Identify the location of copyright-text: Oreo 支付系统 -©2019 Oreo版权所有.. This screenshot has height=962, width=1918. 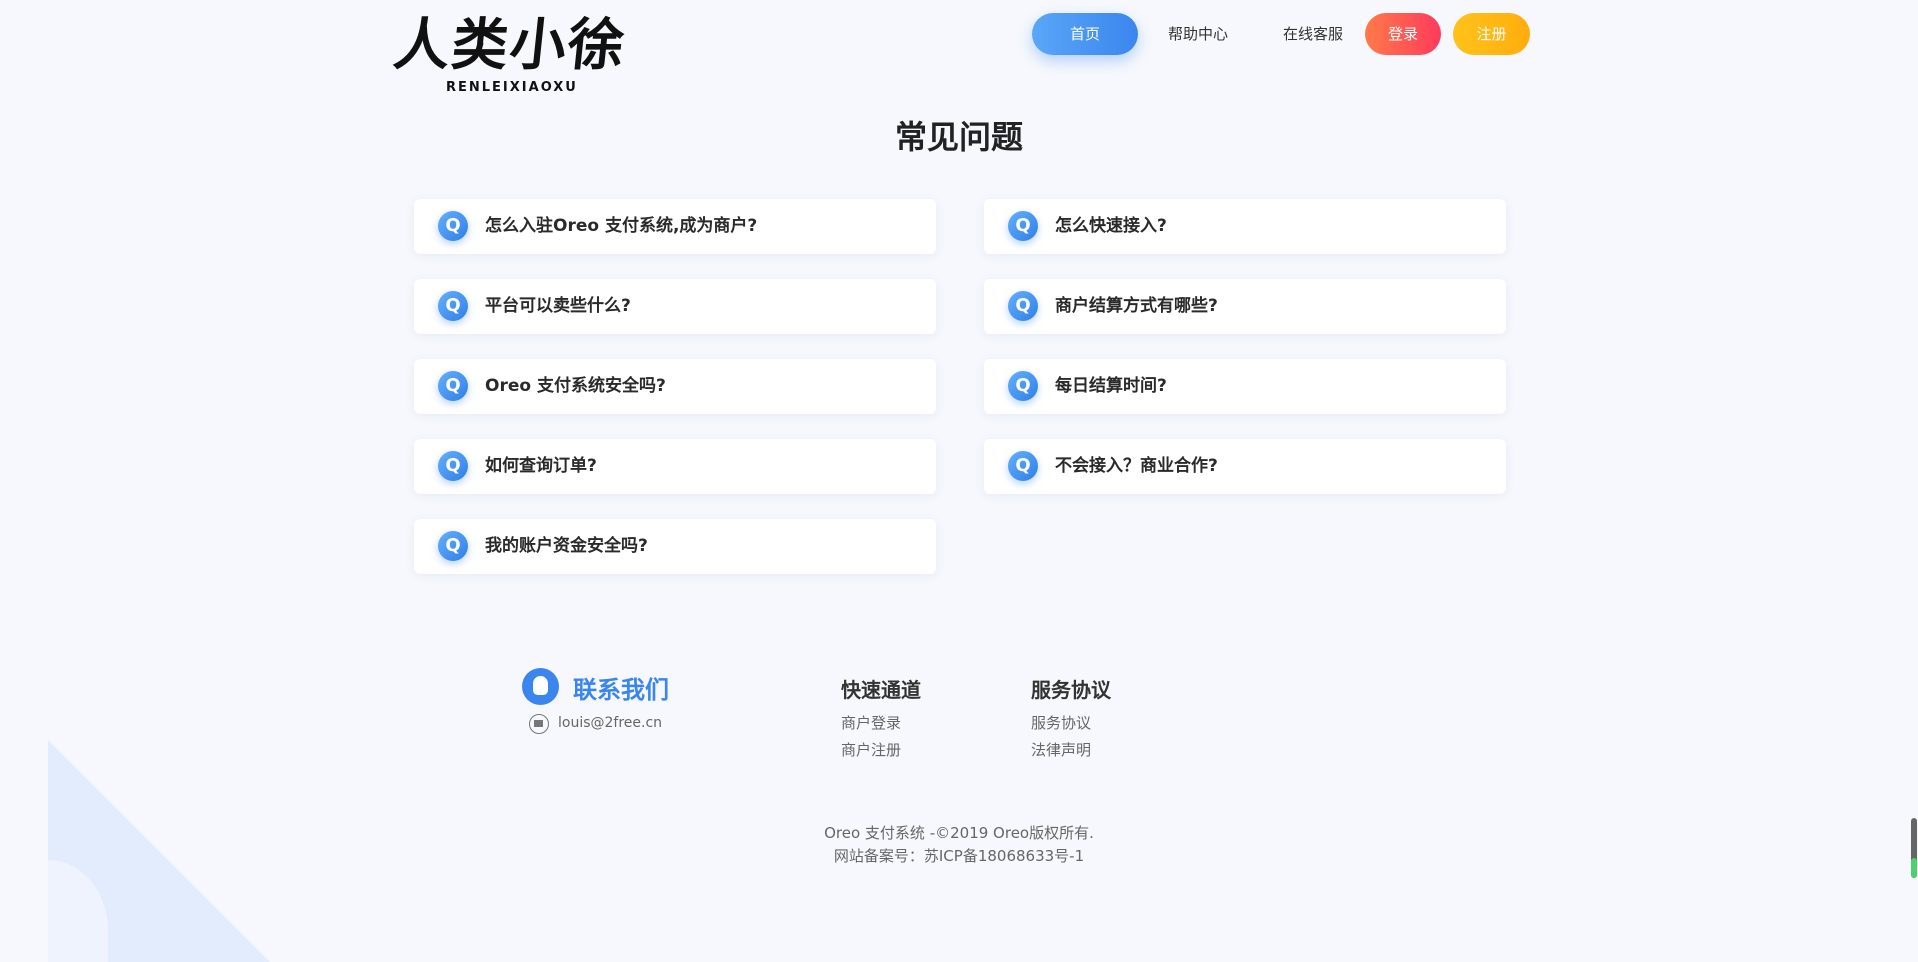
(959, 833).